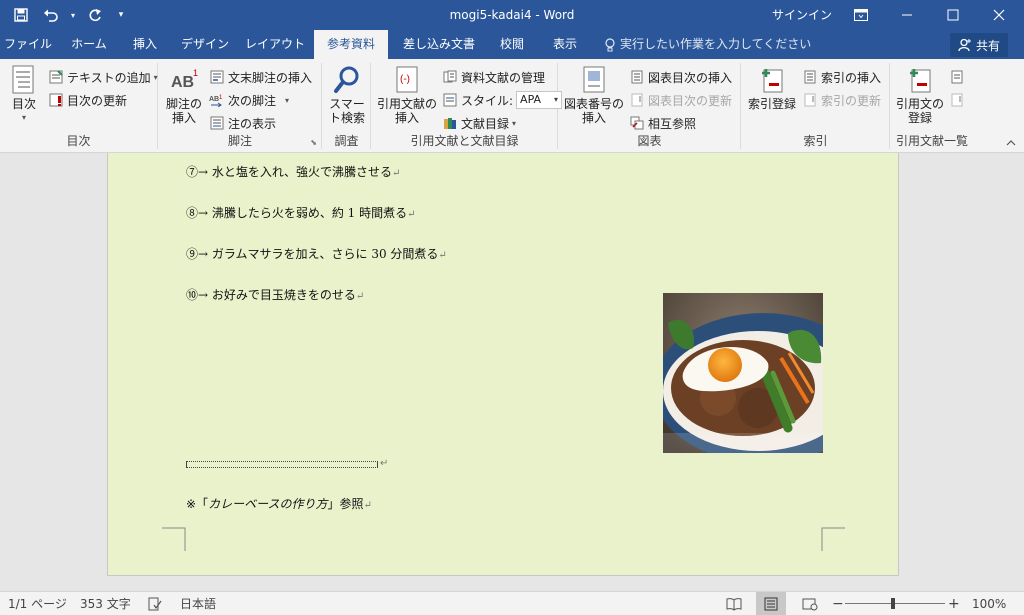 Image resolution: width=1024 pixels, height=615 pixels. Describe the element at coordinates (594, 80) in the screenshot. I see `caption-icon` at that location.